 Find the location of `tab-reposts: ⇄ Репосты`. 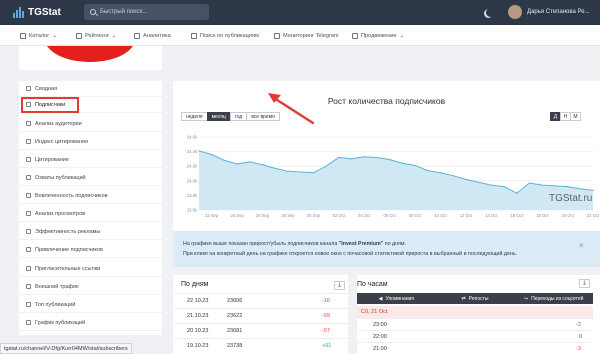

tab-reposts: ⇄ Репосты is located at coordinates (475, 298).